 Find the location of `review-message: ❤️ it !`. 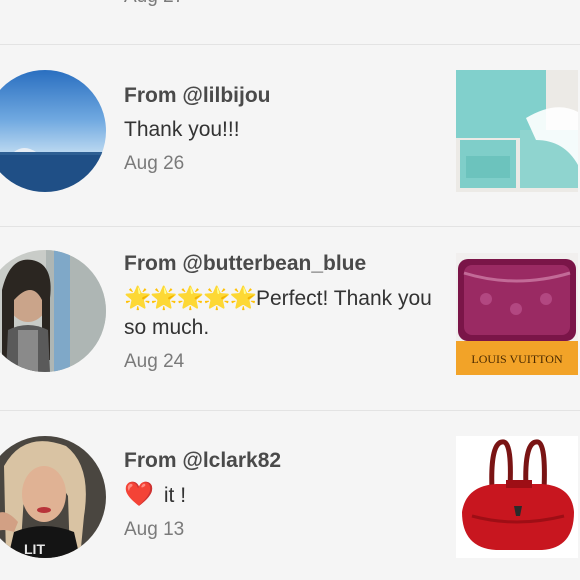

review-message: ❤️ it ! is located at coordinates (284, 495).